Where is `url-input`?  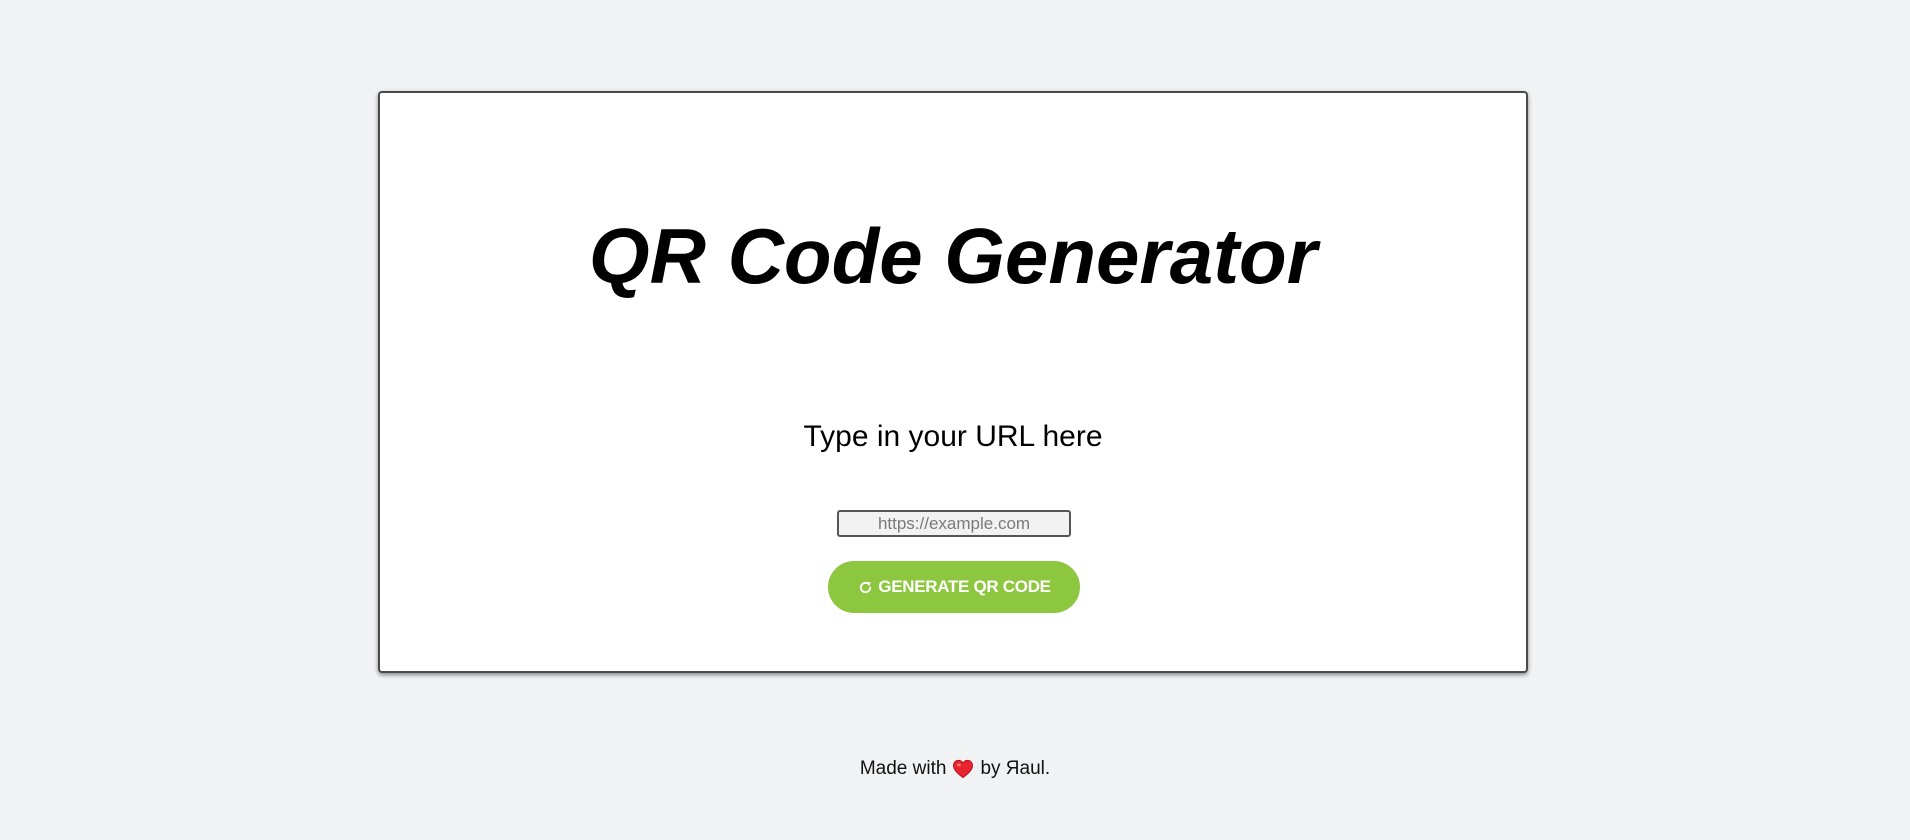 url-input is located at coordinates (954, 523).